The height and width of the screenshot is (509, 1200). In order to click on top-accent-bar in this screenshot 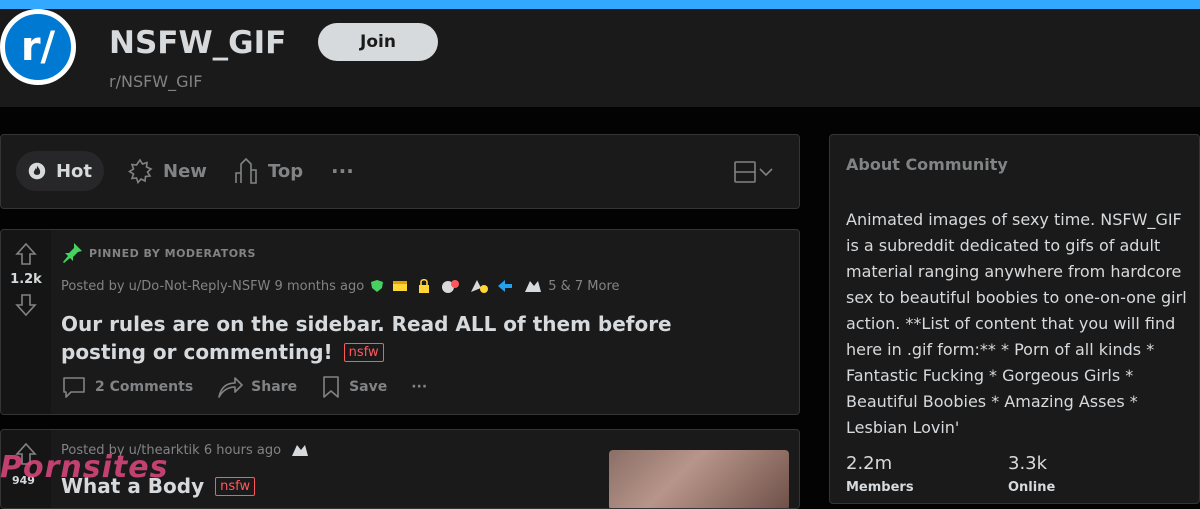, I will do `click(600, 4)`.